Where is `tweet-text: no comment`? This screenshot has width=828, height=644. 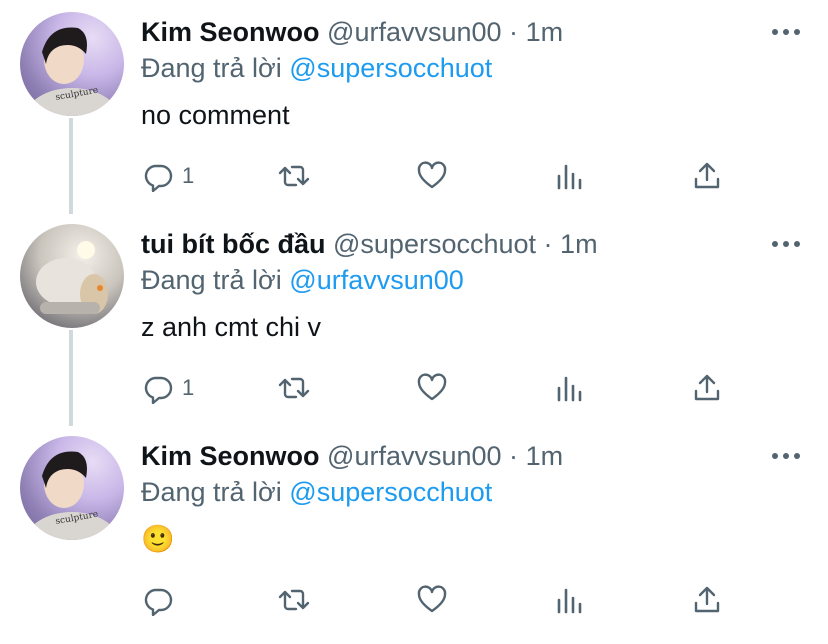
tweet-text: no comment is located at coordinates (215, 115).